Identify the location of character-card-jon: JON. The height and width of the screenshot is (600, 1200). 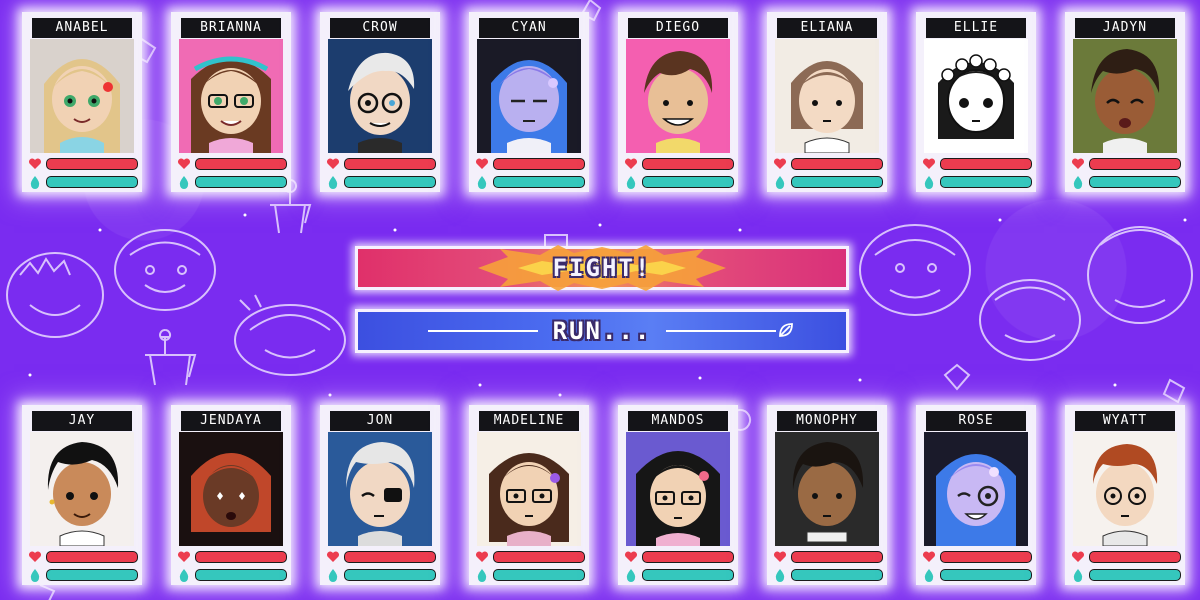
(380, 495).